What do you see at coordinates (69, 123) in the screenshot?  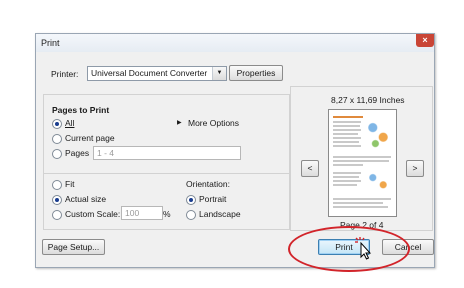 I see `radio-all-label: All` at bounding box center [69, 123].